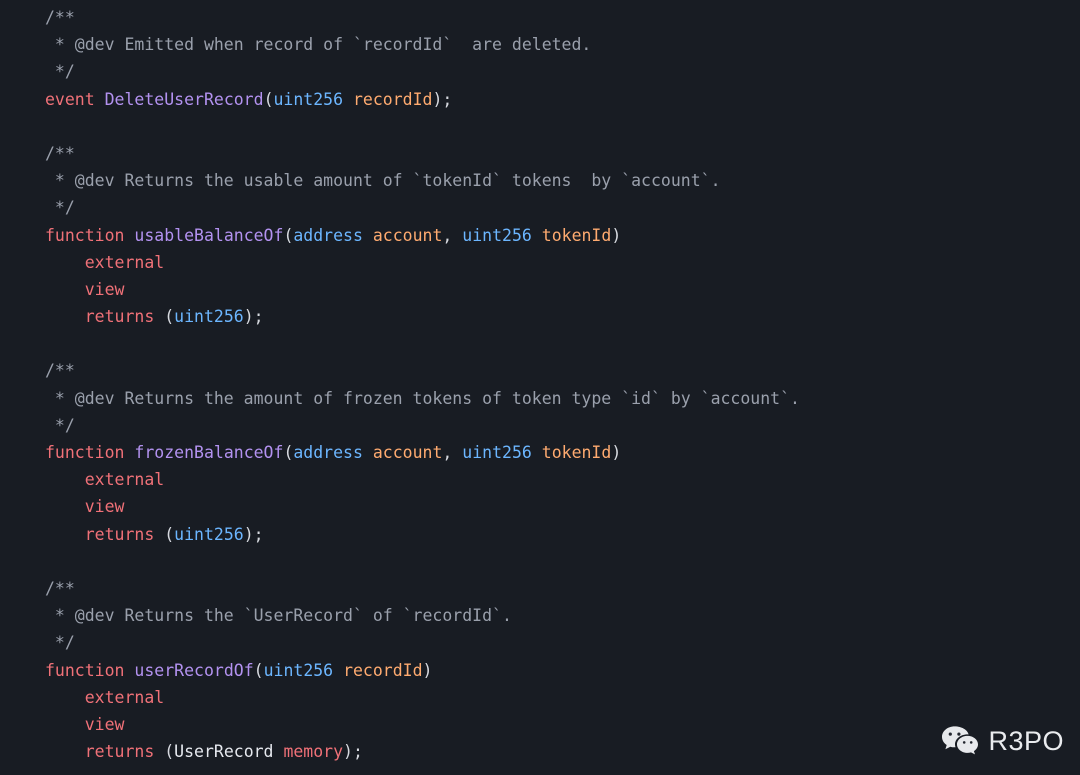  I want to click on code-token: DeleteUserRecord, so click(184, 99).